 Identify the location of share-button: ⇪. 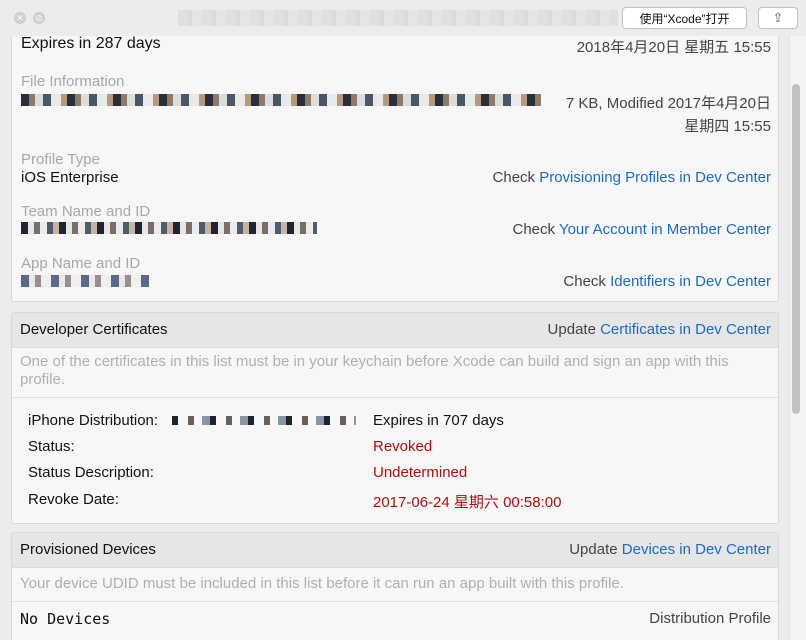
(778, 18).